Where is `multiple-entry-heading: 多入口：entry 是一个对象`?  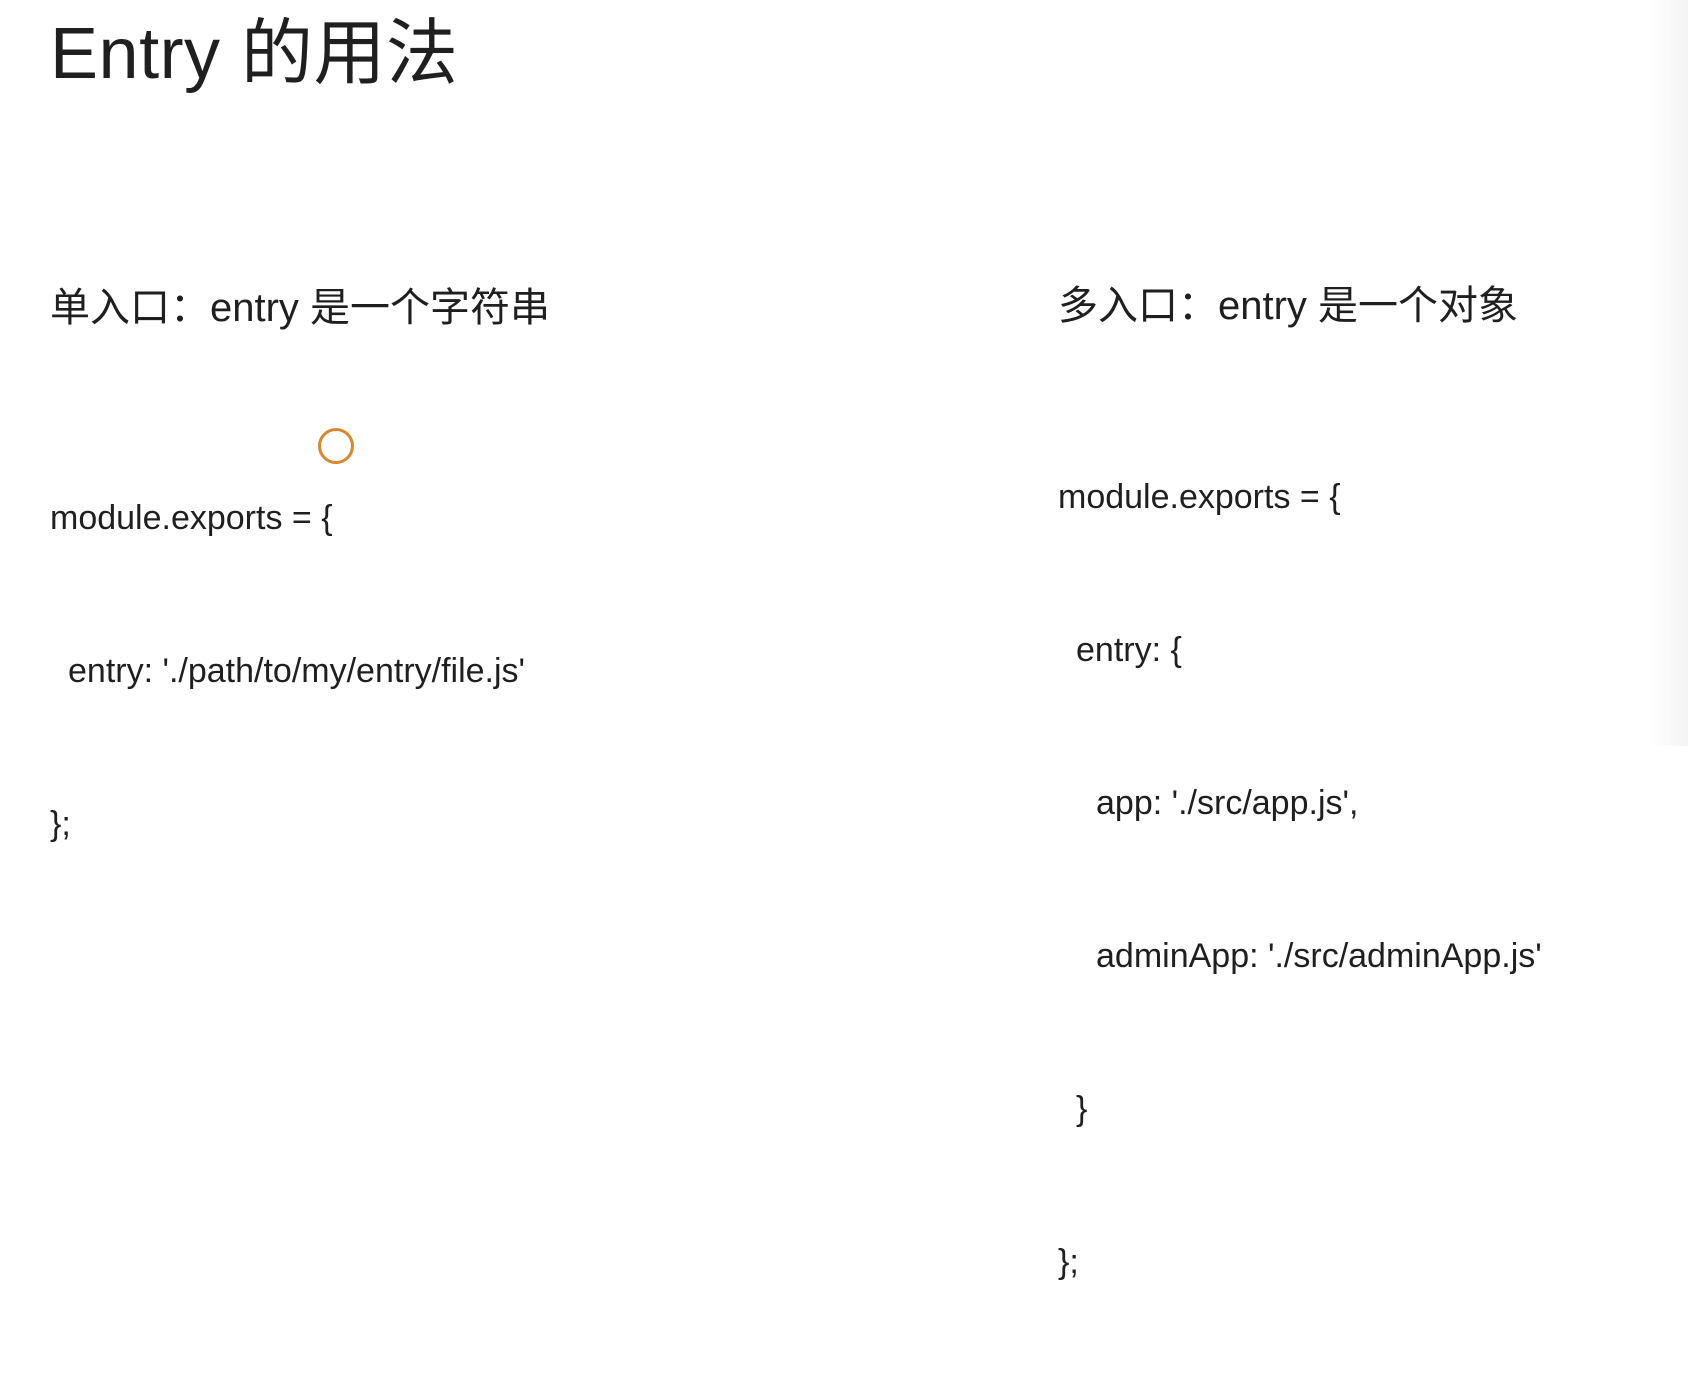 multiple-entry-heading: 多入口：entry 是一个对象 is located at coordinates (1288, 306).